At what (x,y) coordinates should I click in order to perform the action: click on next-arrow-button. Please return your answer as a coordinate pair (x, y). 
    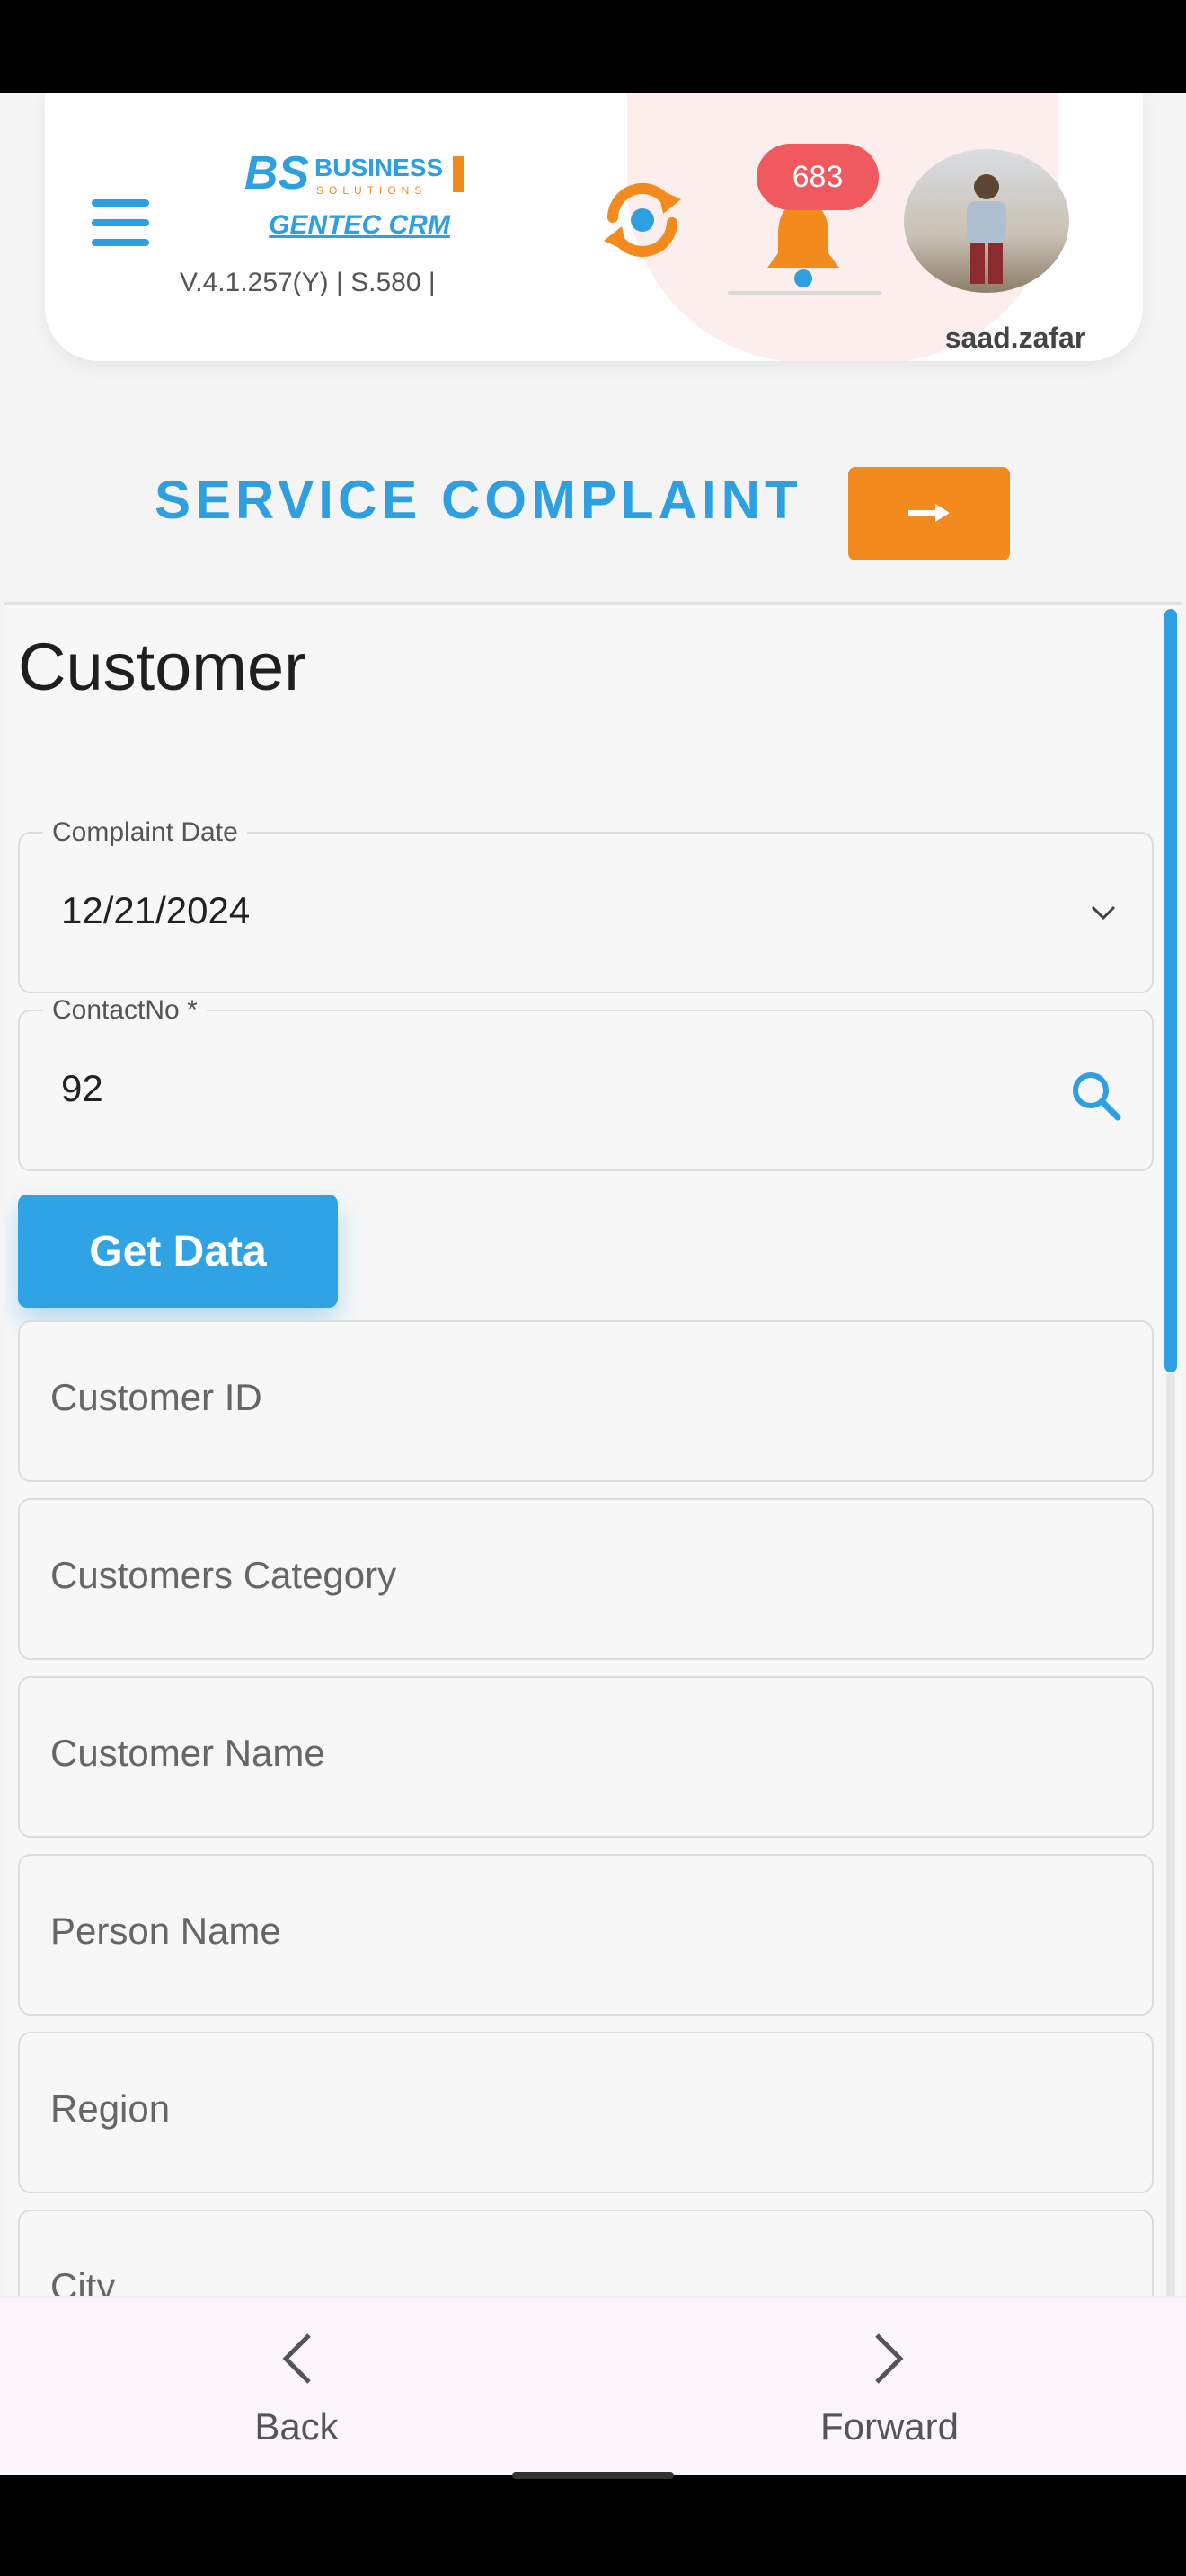
    Looking at the image, I should click on (929, 513).